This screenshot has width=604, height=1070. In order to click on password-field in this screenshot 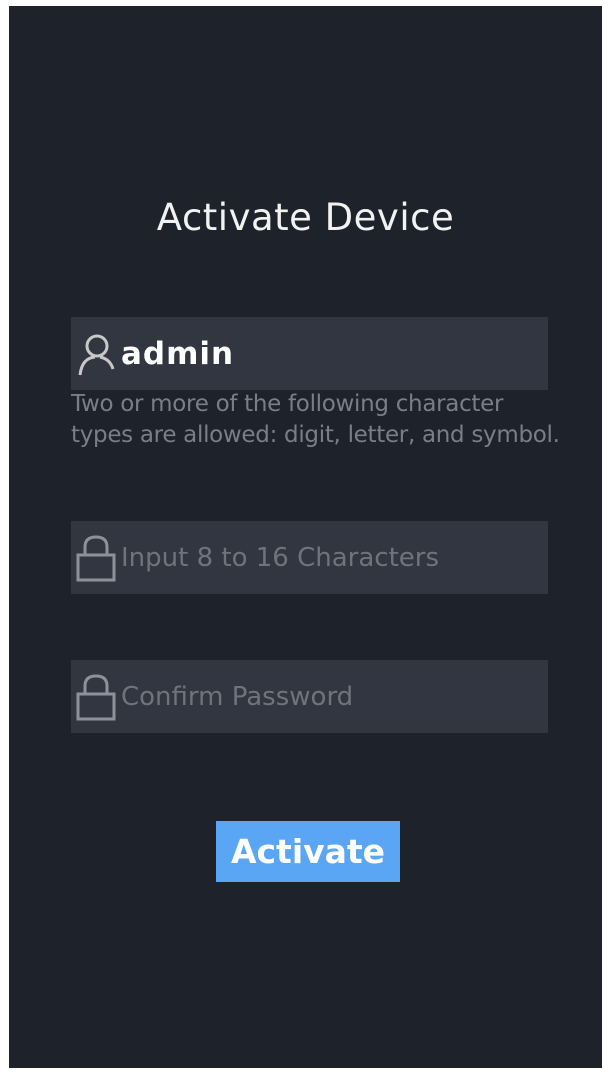, I will do `click(309, 557)`.